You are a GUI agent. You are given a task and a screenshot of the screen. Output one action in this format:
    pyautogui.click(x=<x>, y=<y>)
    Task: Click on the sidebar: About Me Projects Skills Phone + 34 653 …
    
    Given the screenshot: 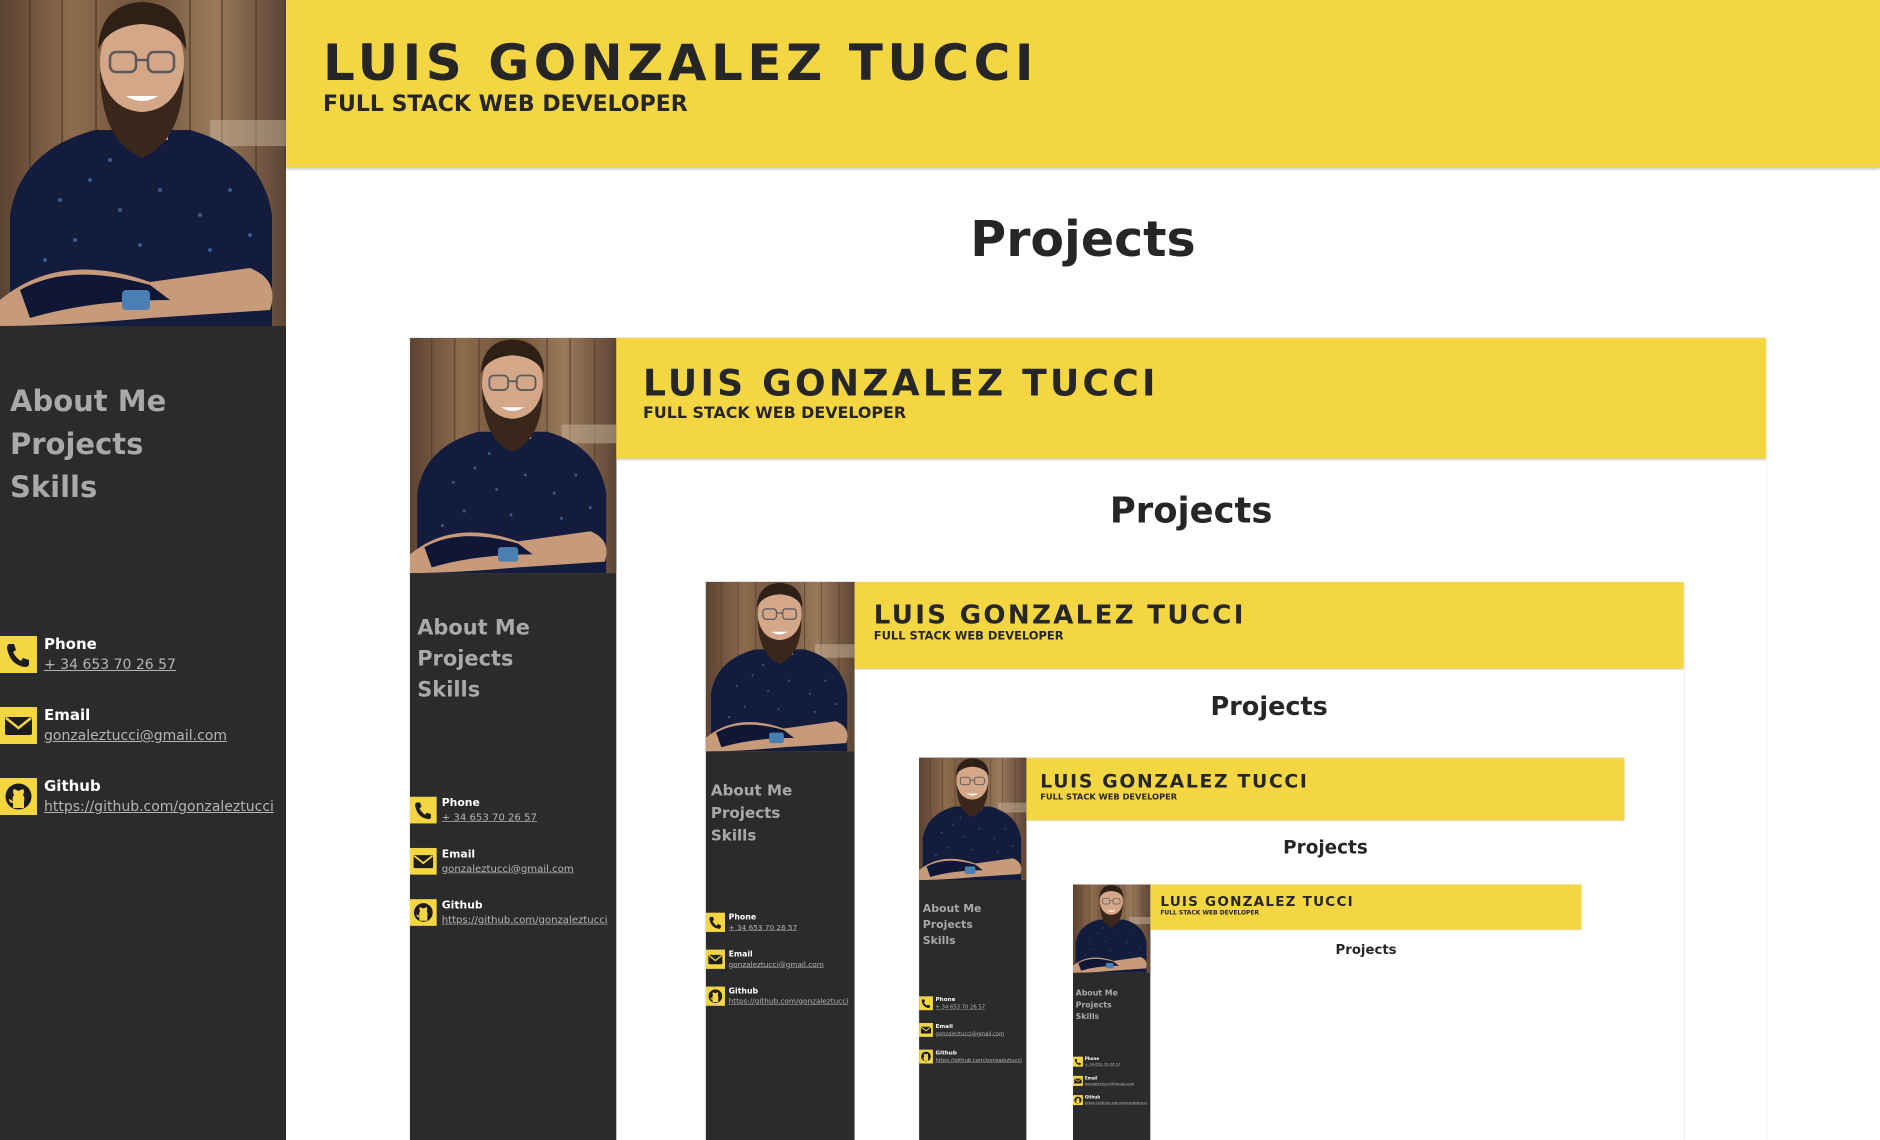 What is the action you would take?
    pyautogui.click(x=513, y=739)
    